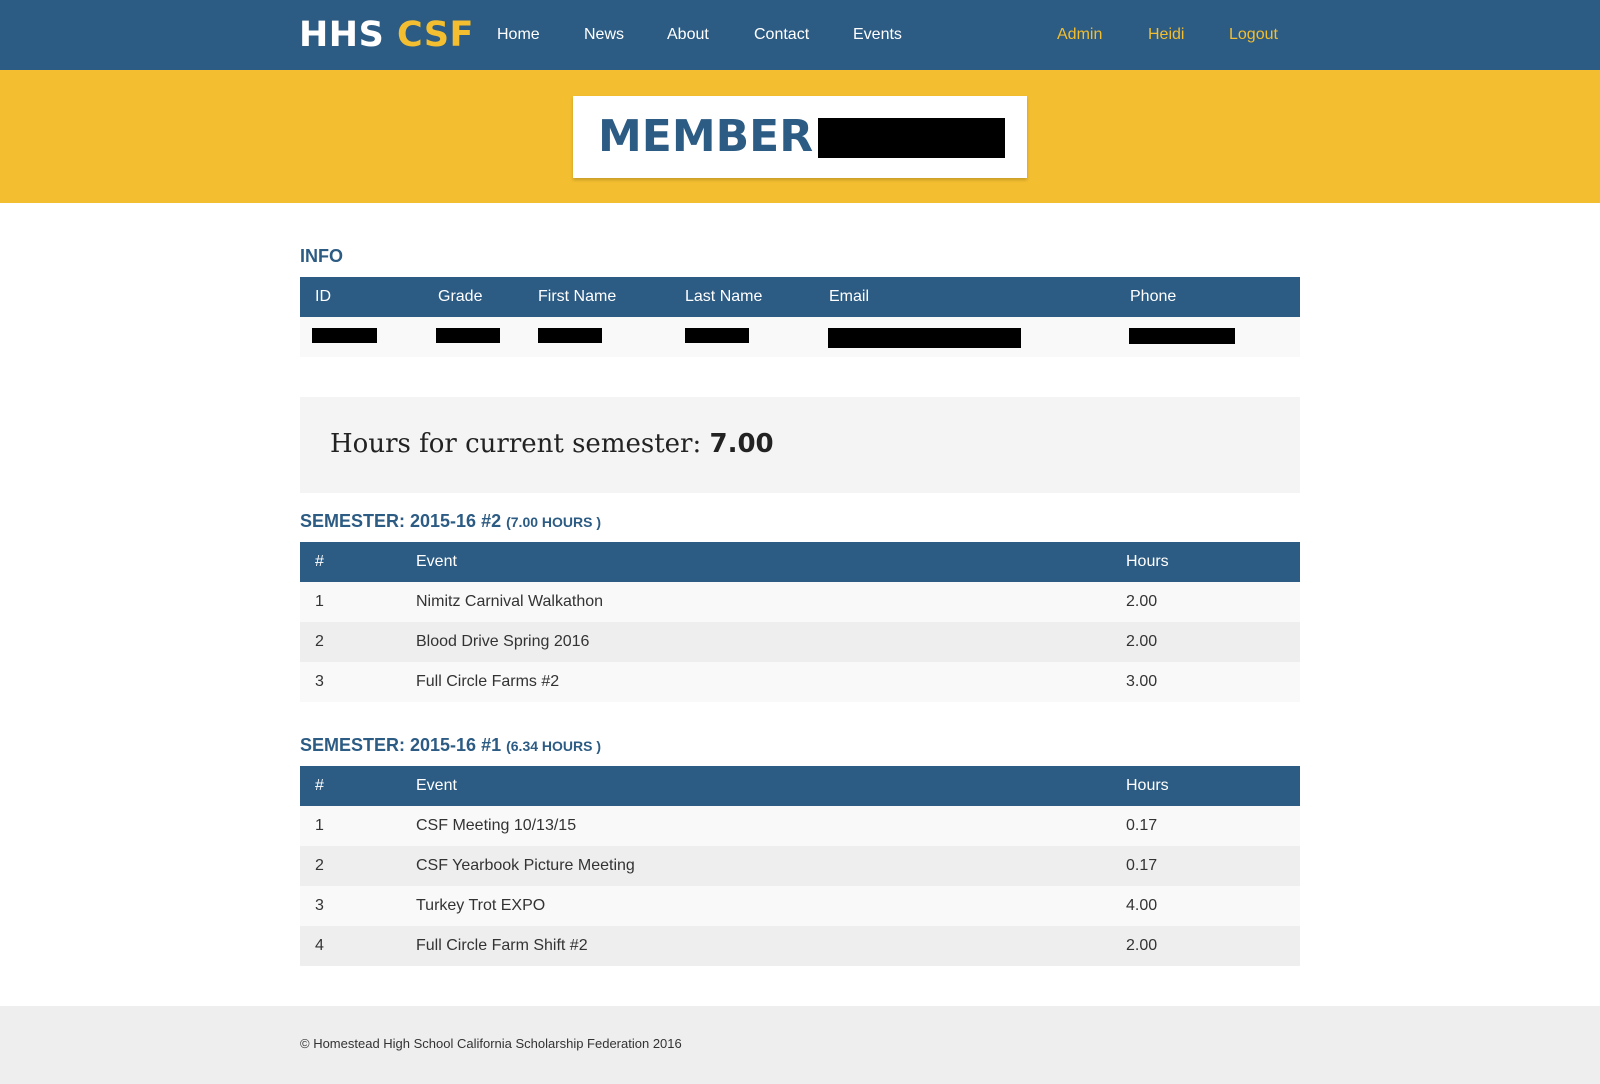 The image size is (1600, 1084). What do you see at coordinates (460, 296) in the screenshot?
I see `info-col-grade: Grade` at bounding box center [460, 296].